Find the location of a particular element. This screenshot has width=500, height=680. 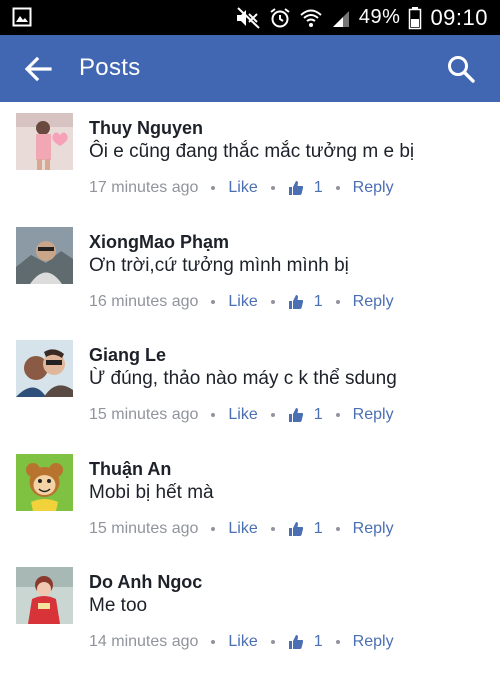

back-button is located at coordinates (38, 69).